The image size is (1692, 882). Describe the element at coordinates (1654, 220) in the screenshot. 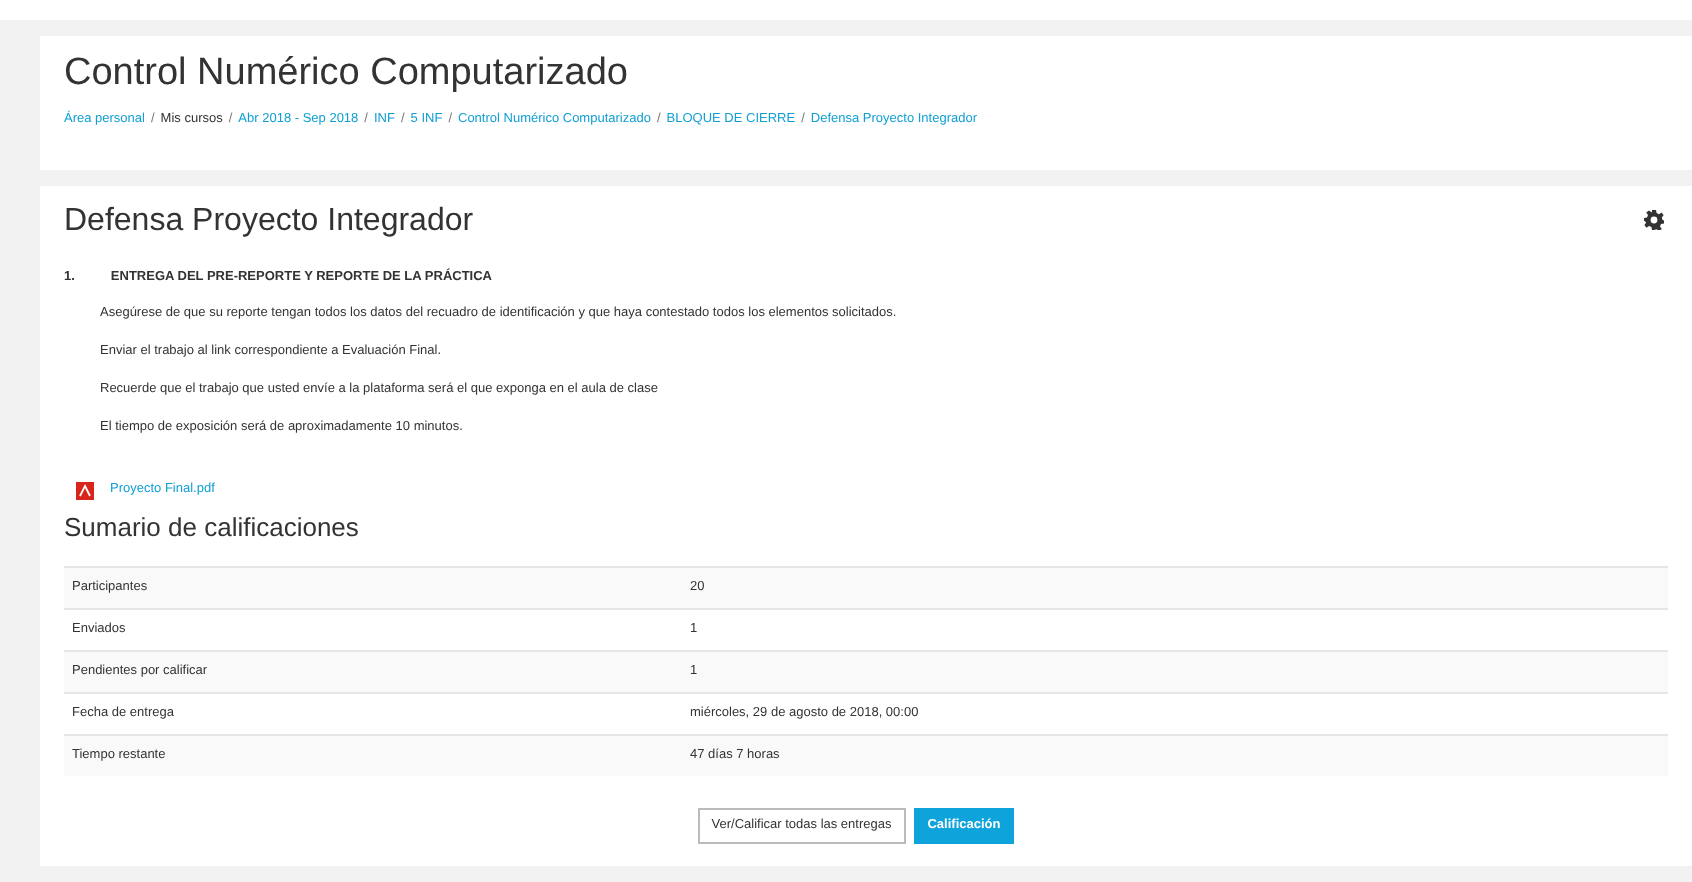

I see `settings-icon` at that location.